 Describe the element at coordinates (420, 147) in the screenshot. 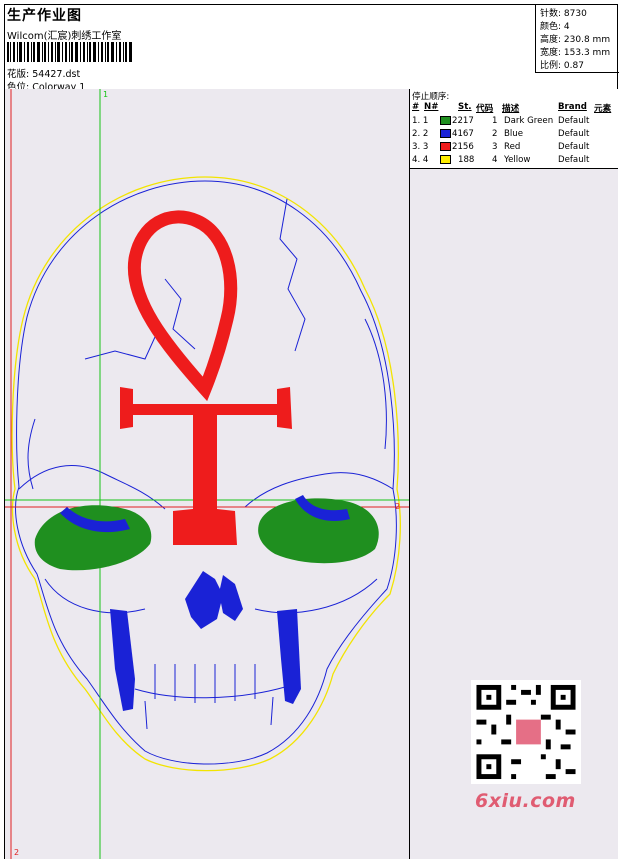

I see `row-index: 3. 3` at that location.